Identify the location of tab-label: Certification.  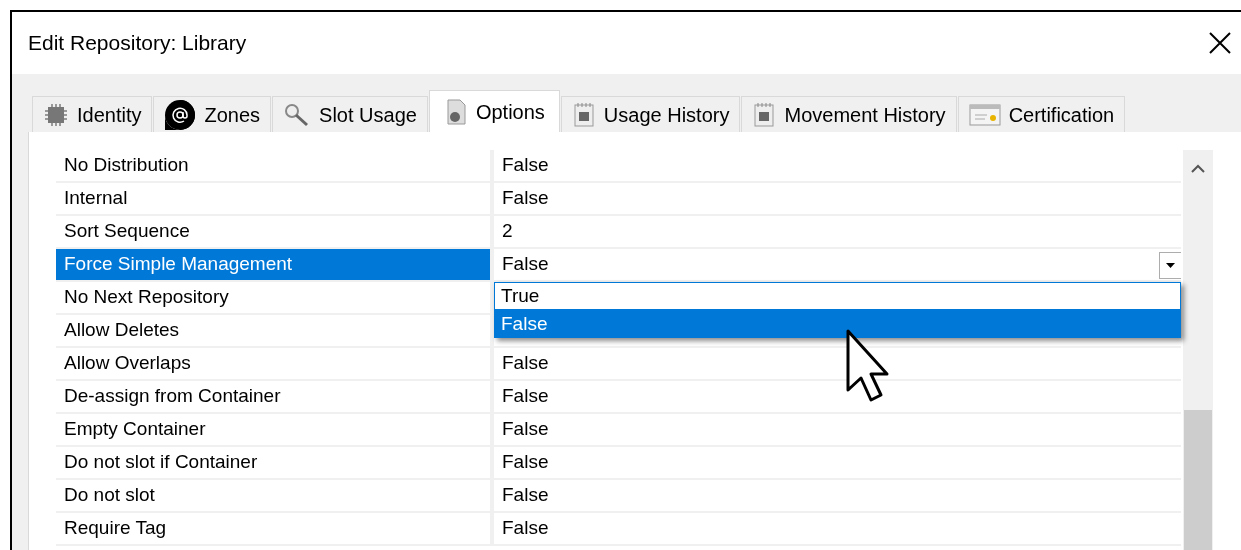
(1061, 115).